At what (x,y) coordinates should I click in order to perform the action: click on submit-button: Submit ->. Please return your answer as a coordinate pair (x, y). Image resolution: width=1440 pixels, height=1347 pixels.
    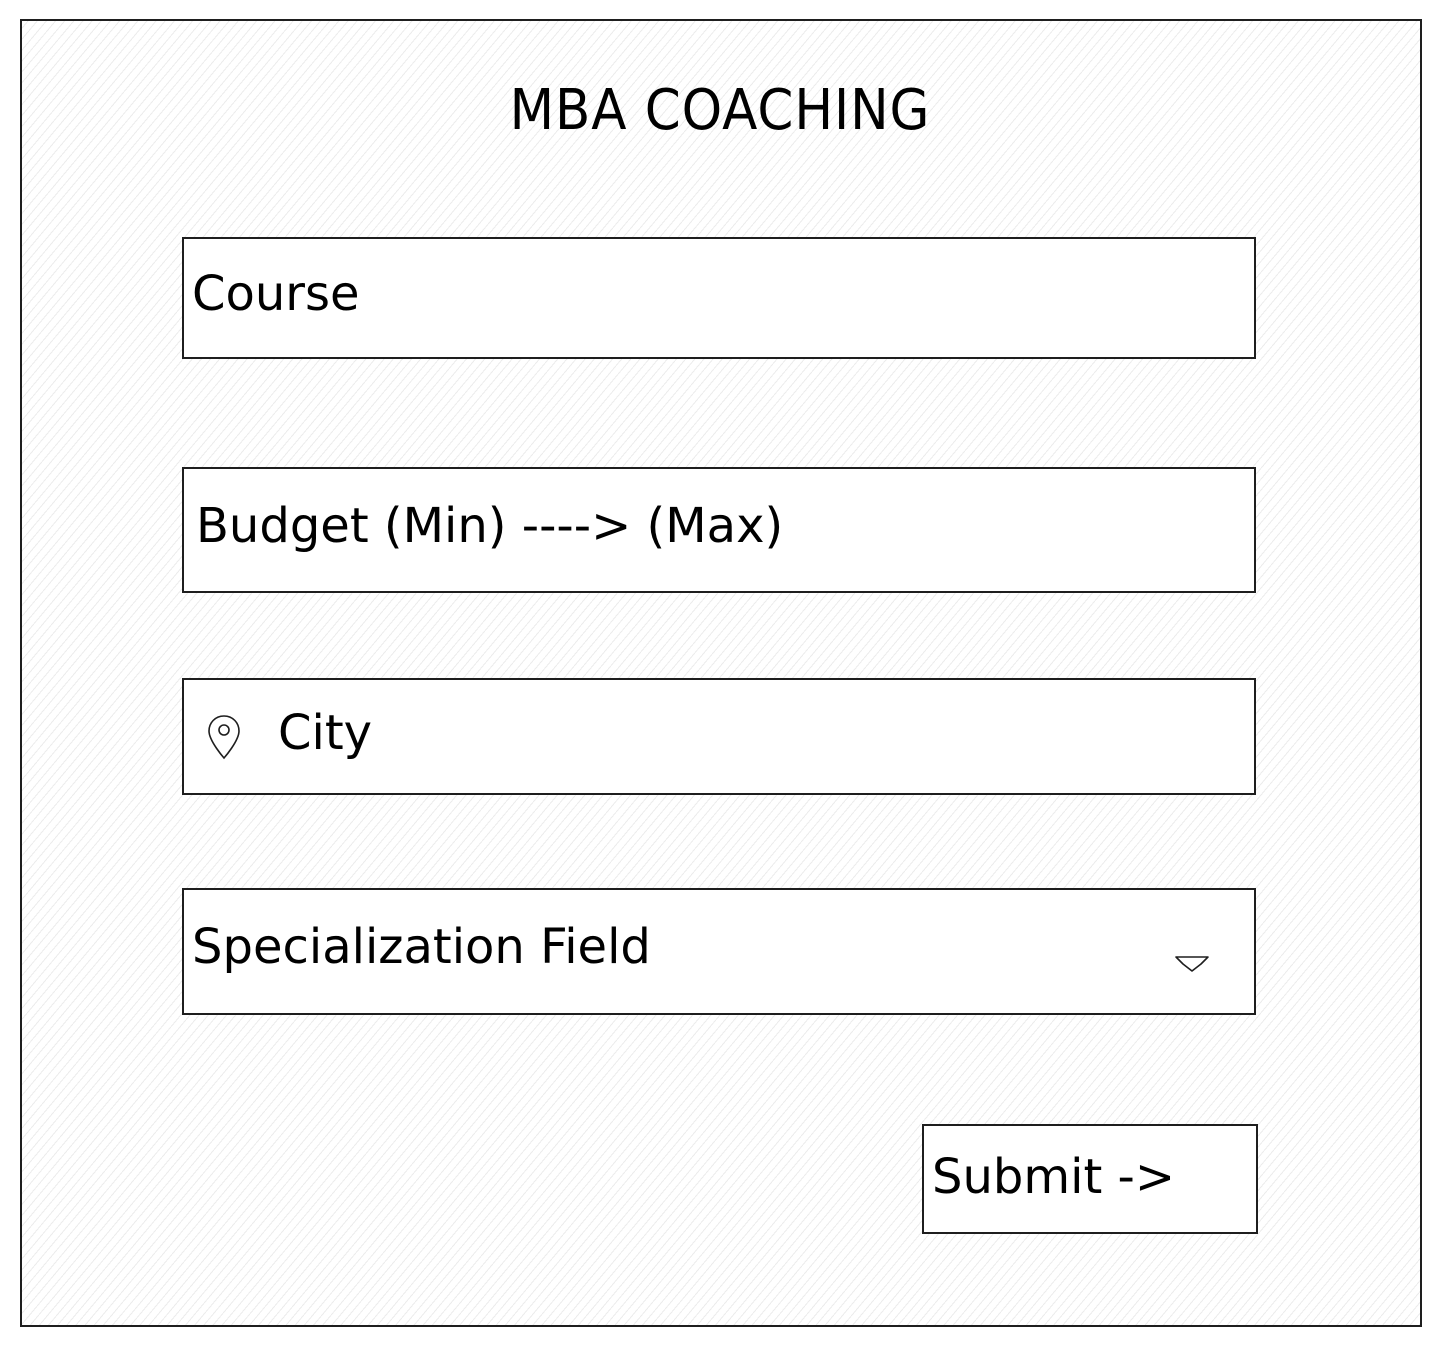
    Looking at the image, I should click on (1090, 1179).